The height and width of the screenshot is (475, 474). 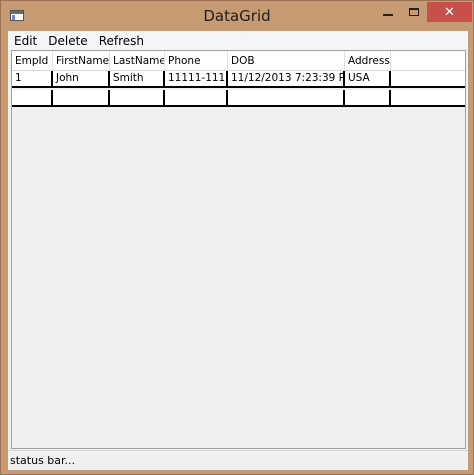 I want to click on cell-firstname, so click(x=81, y=97).